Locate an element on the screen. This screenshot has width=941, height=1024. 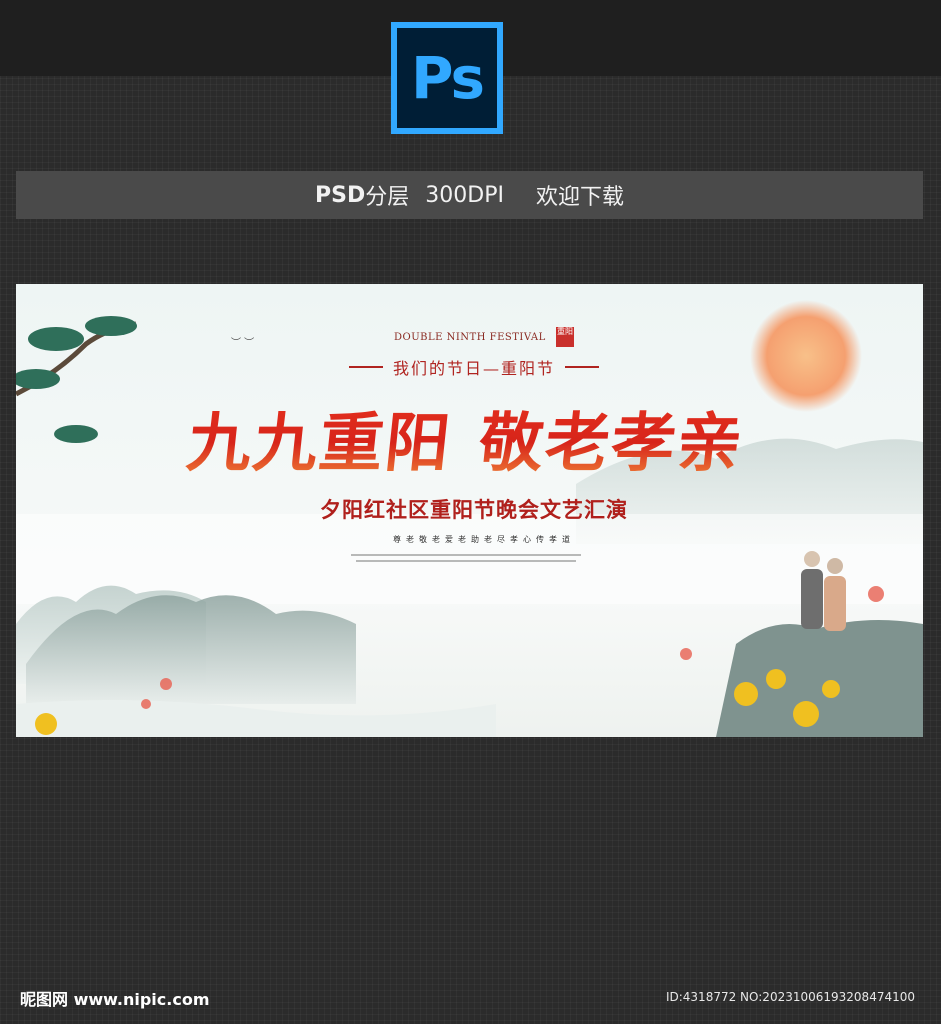
site-logo: 昵图网 www.nipic.com is located at coordinates (115, 999).